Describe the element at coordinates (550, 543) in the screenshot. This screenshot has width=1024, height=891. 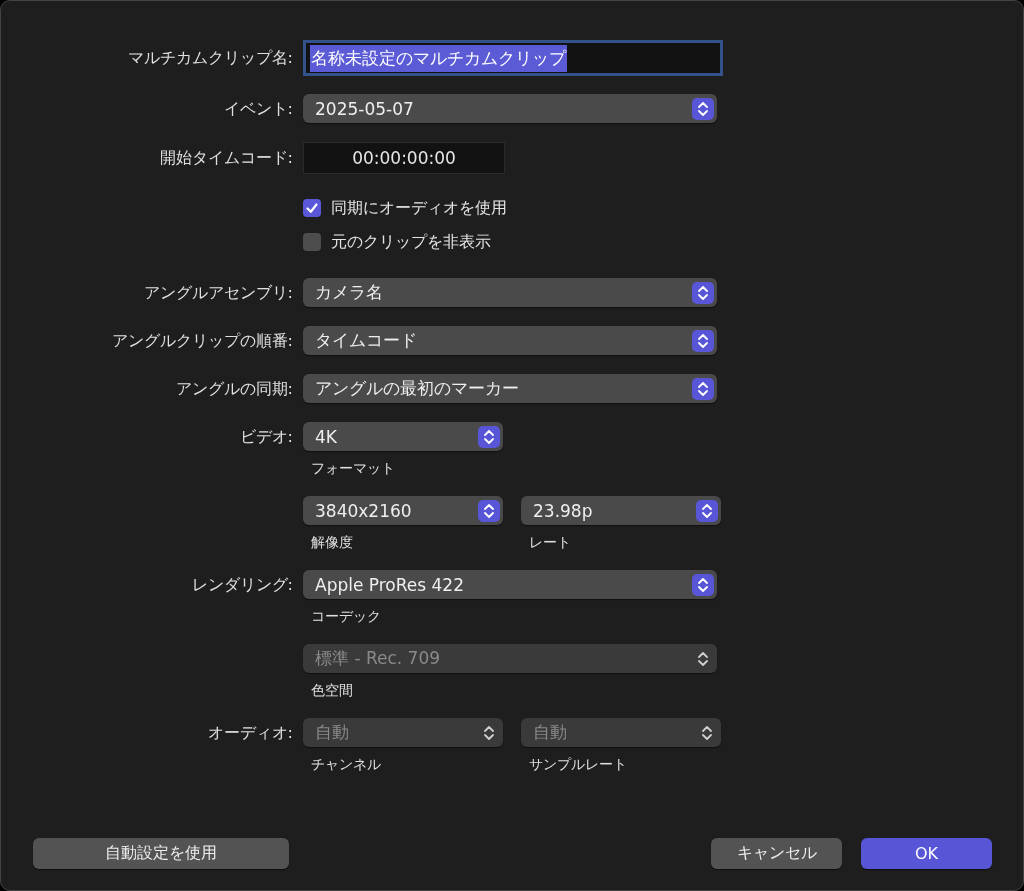
I see `popup-caption: レート` at that location.